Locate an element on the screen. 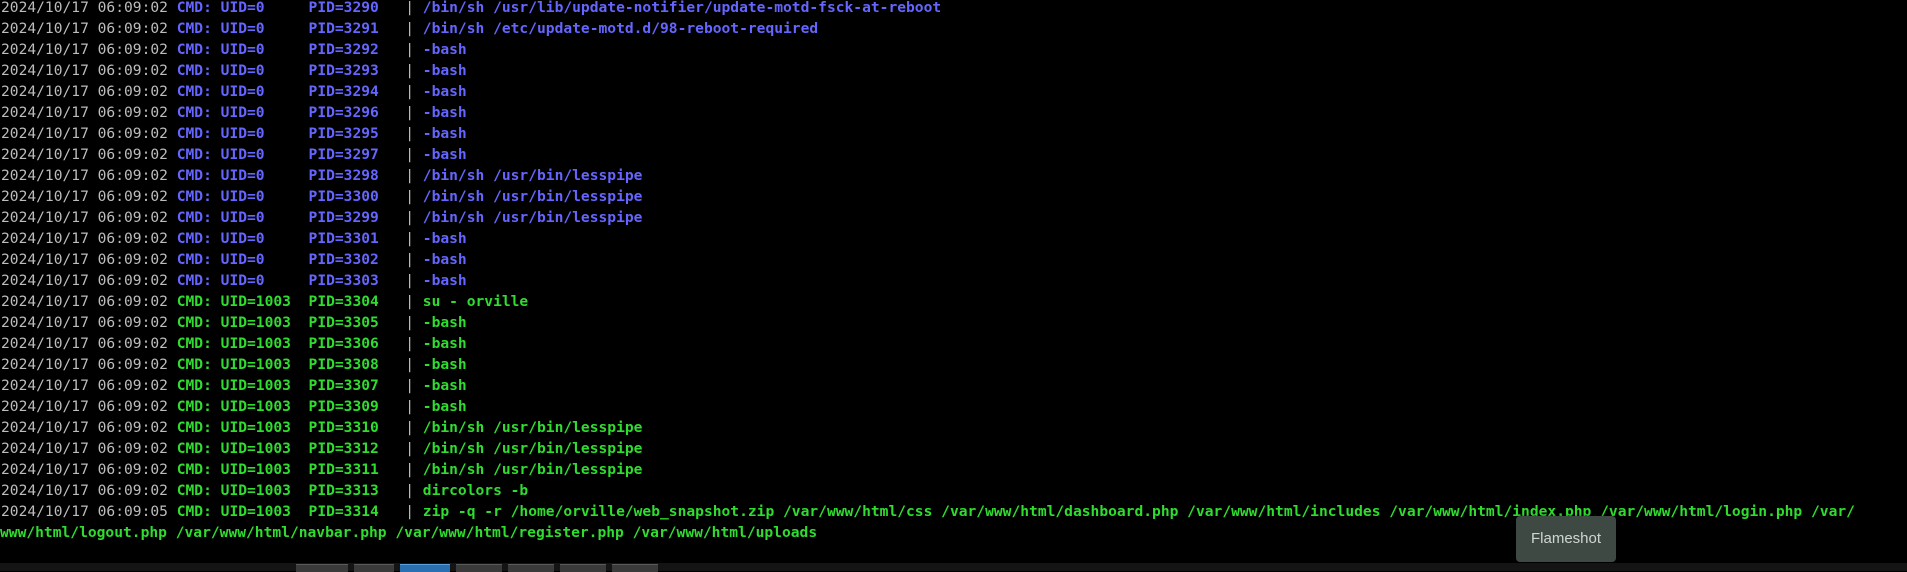  log-uid-pid: CMD: UID=0 PID=3303 is located at coordinates (277, 280).